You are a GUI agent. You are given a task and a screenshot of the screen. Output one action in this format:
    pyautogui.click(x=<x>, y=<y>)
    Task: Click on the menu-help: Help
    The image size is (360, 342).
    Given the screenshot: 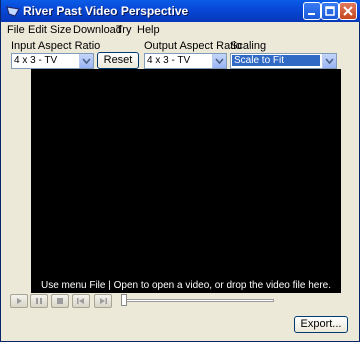 What is the action you would take?
    pyautogui.click(x=148, y=30)
    